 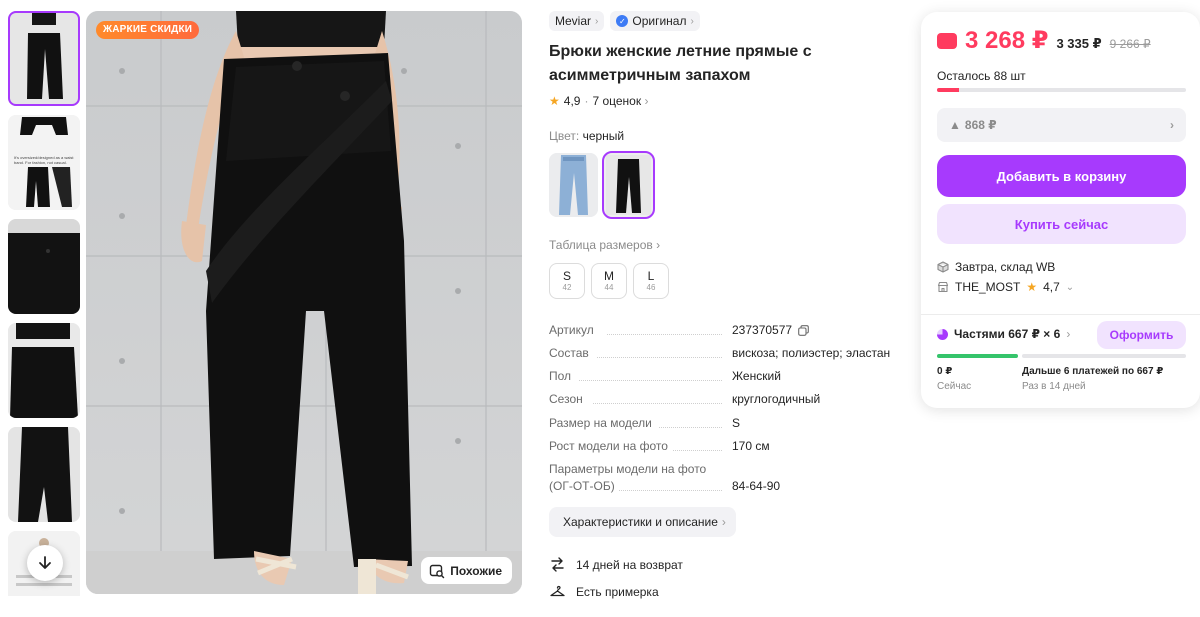 I want to click on param-key-line2: (ОГ-ОТ-ОБ), so click(x=582, y=486).